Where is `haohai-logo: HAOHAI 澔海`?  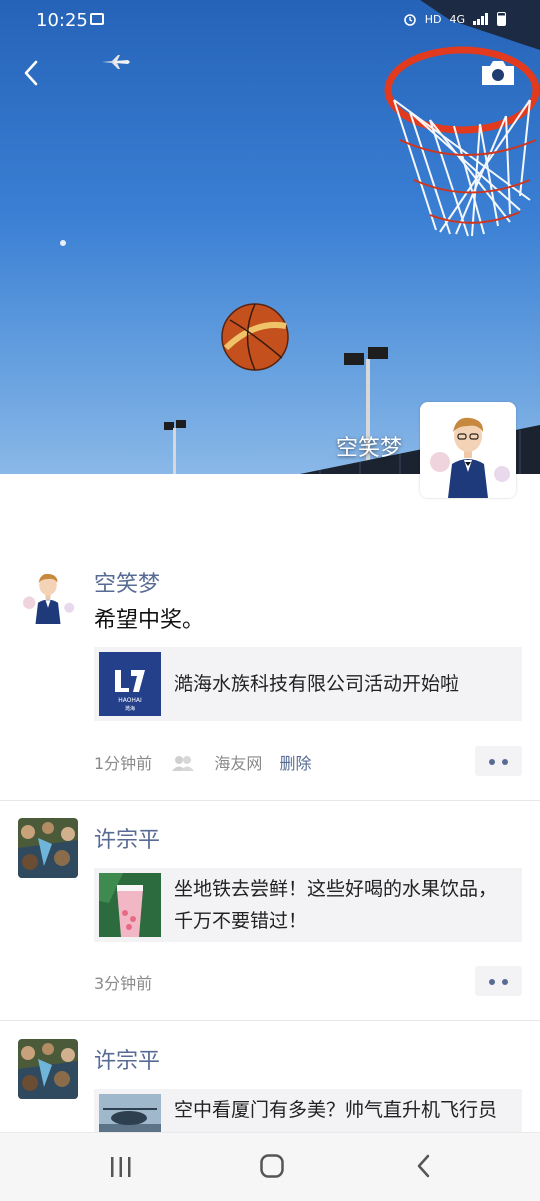 haohai-logo: HAOHAI 澔海 is located at coordinates (130, 684).